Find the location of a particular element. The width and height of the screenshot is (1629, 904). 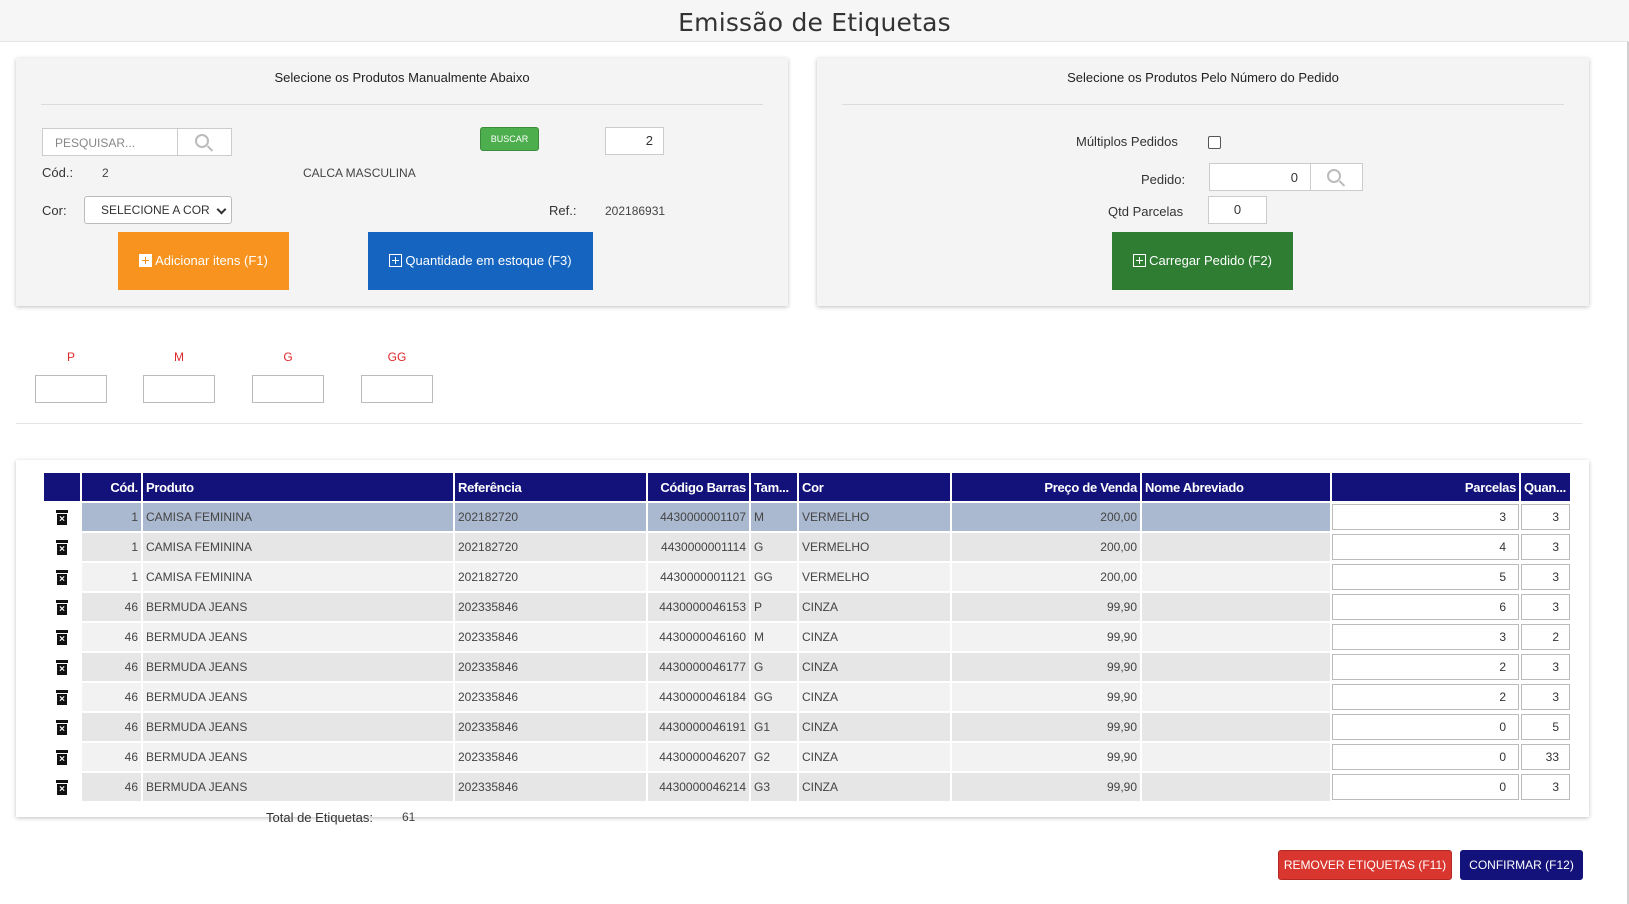

column-header-produto: Produto is located at coordinates (298, 487).